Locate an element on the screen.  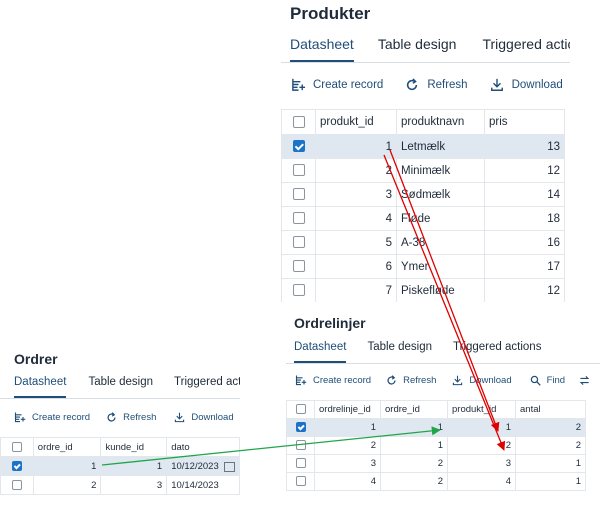
column-header: dato is located at coordinates (203, 447).